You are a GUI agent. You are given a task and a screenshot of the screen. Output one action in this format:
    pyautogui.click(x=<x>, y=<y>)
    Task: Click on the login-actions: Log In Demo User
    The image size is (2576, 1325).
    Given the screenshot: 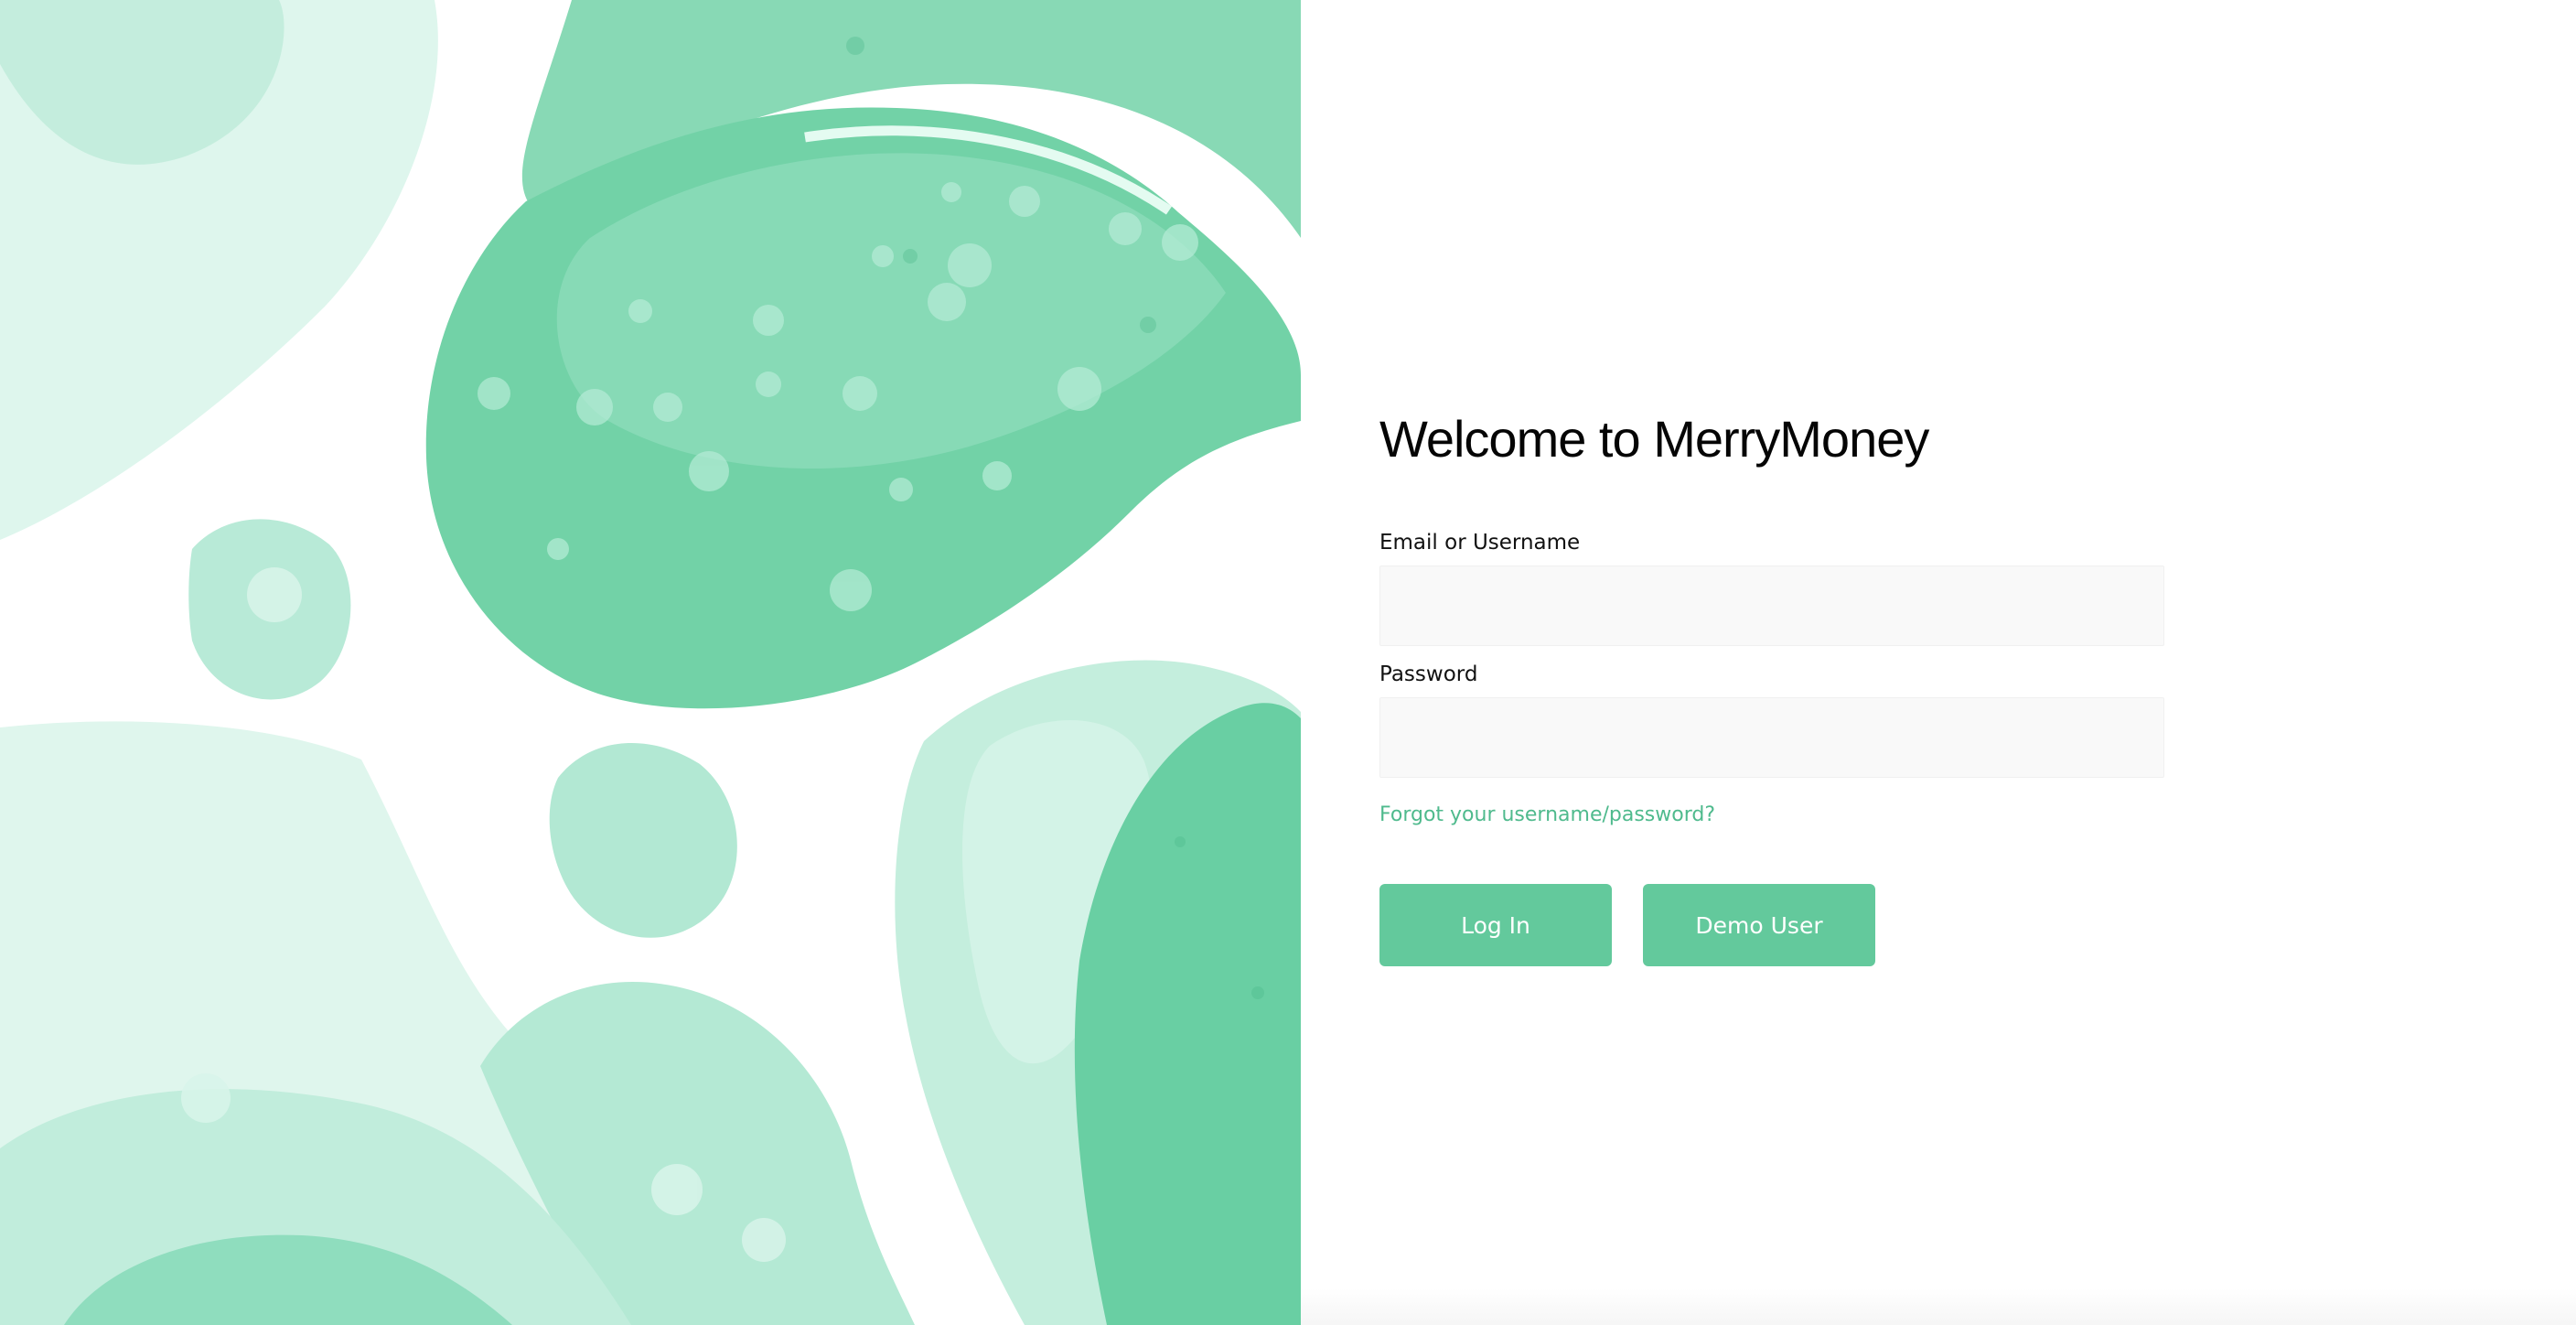 What is the action you would take?
    pyautogui.click(x=1773, y=925)
    